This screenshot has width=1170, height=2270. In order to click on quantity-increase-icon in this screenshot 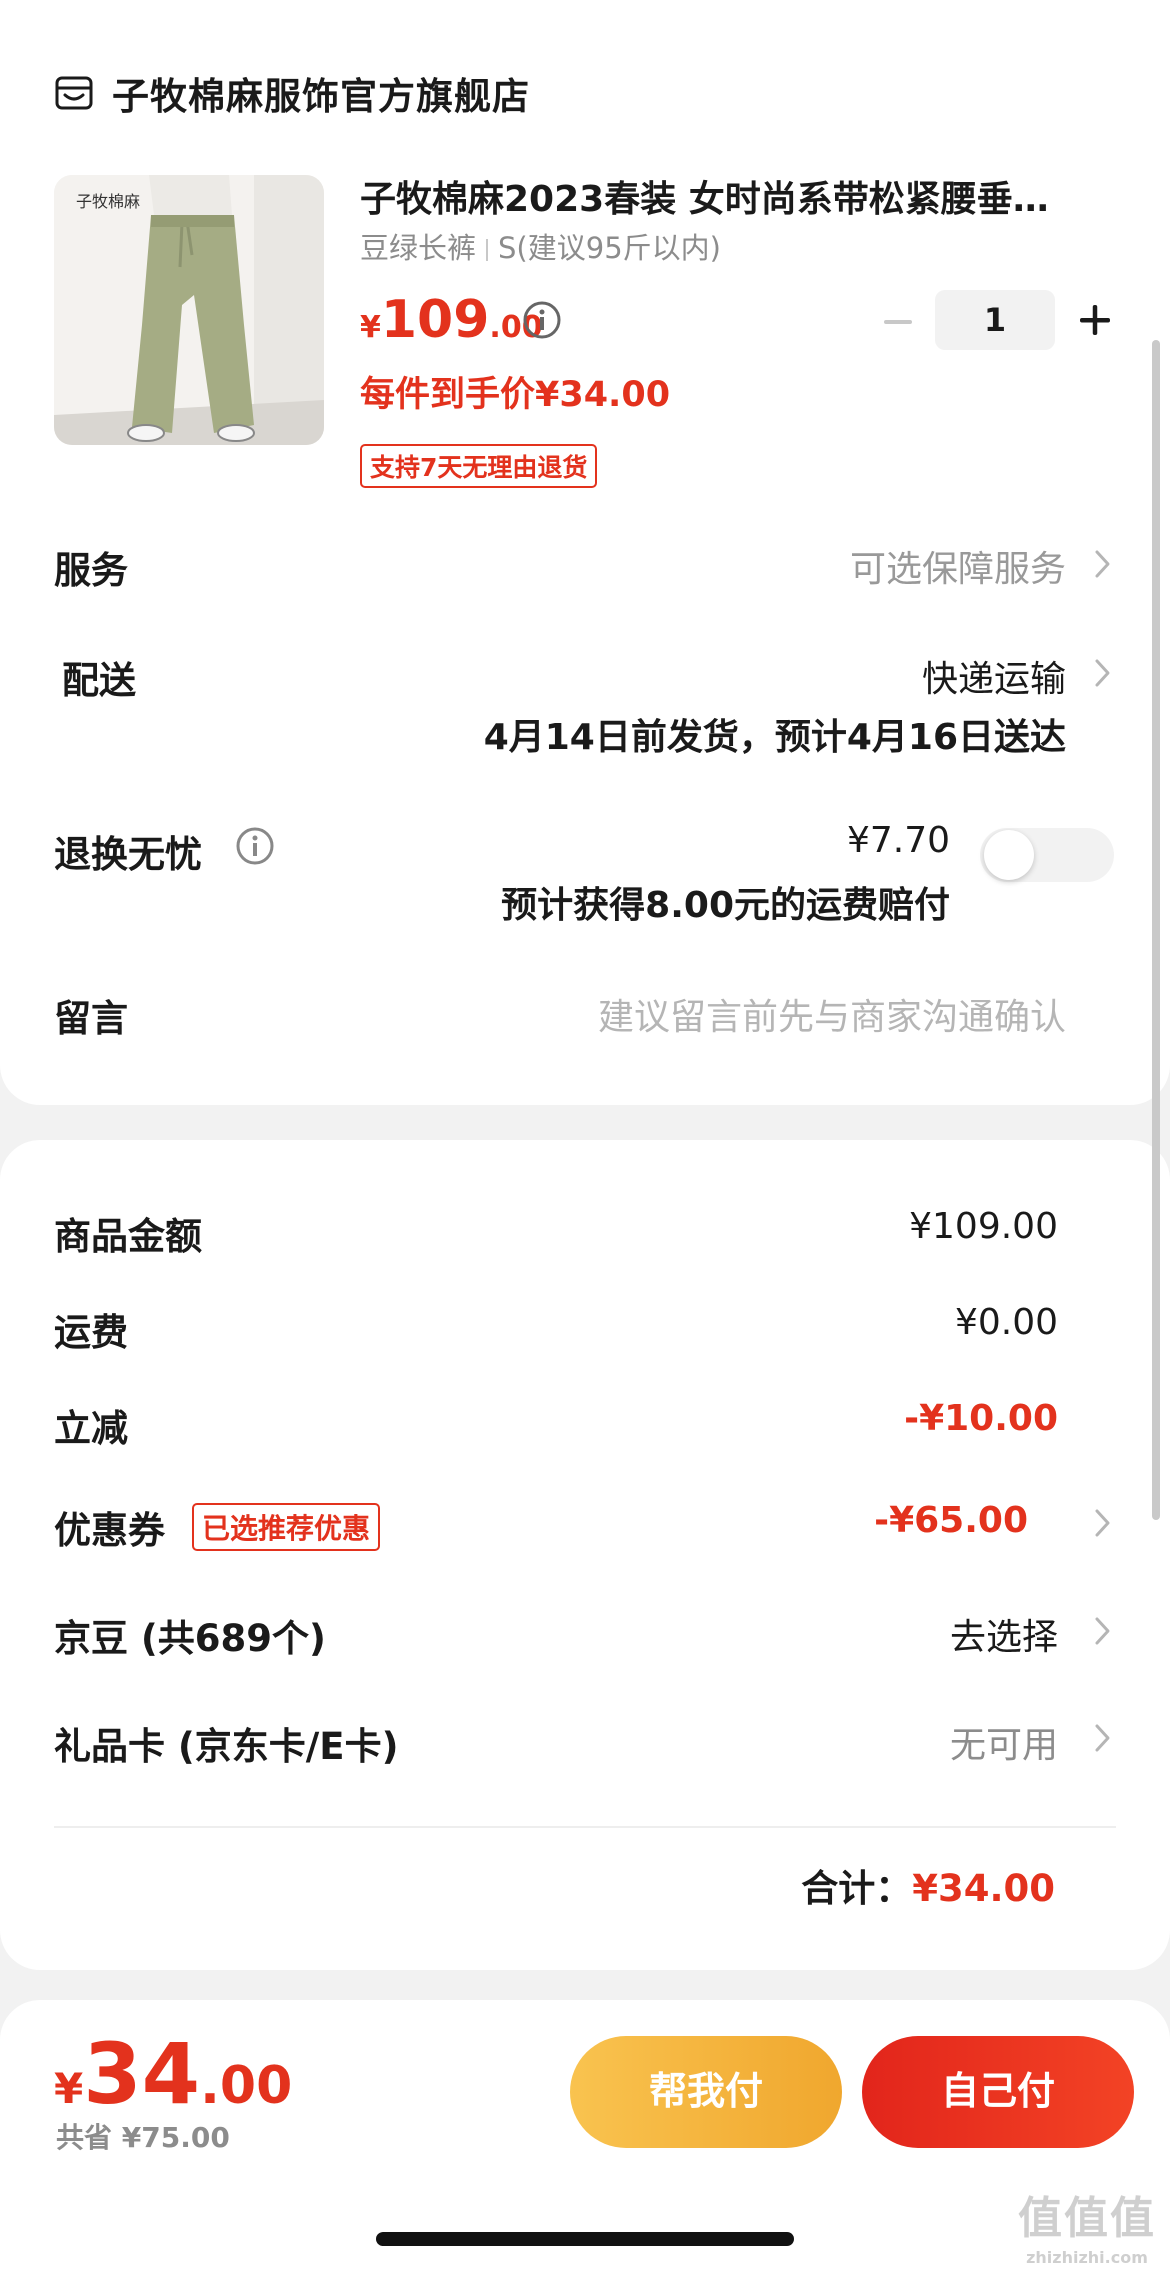, I will do `click(1095, 320)`.